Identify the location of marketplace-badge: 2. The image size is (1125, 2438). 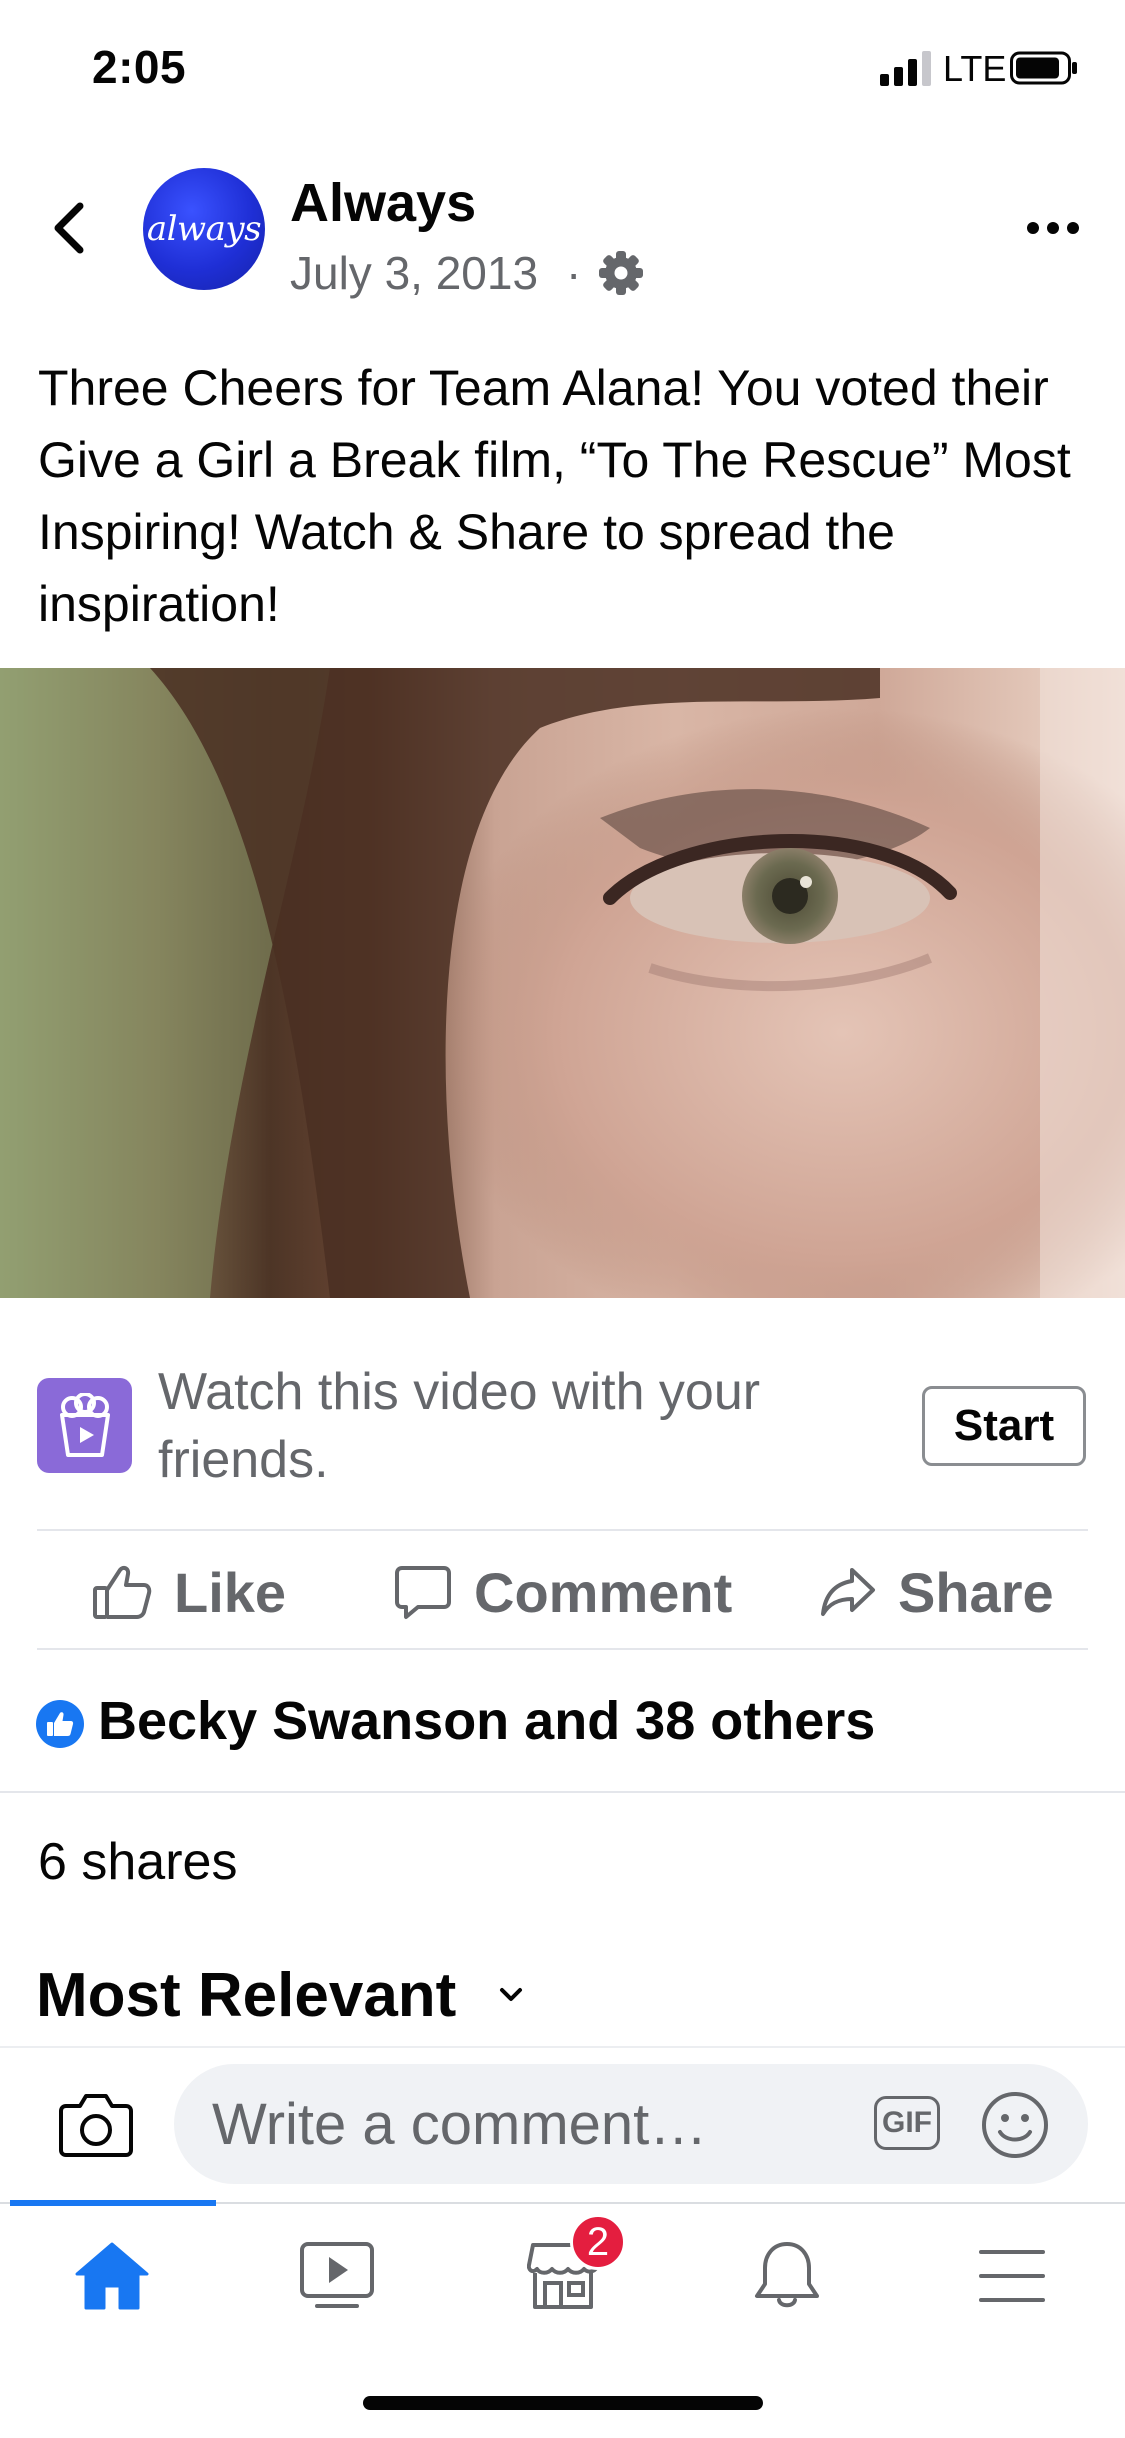
(598, 2242).